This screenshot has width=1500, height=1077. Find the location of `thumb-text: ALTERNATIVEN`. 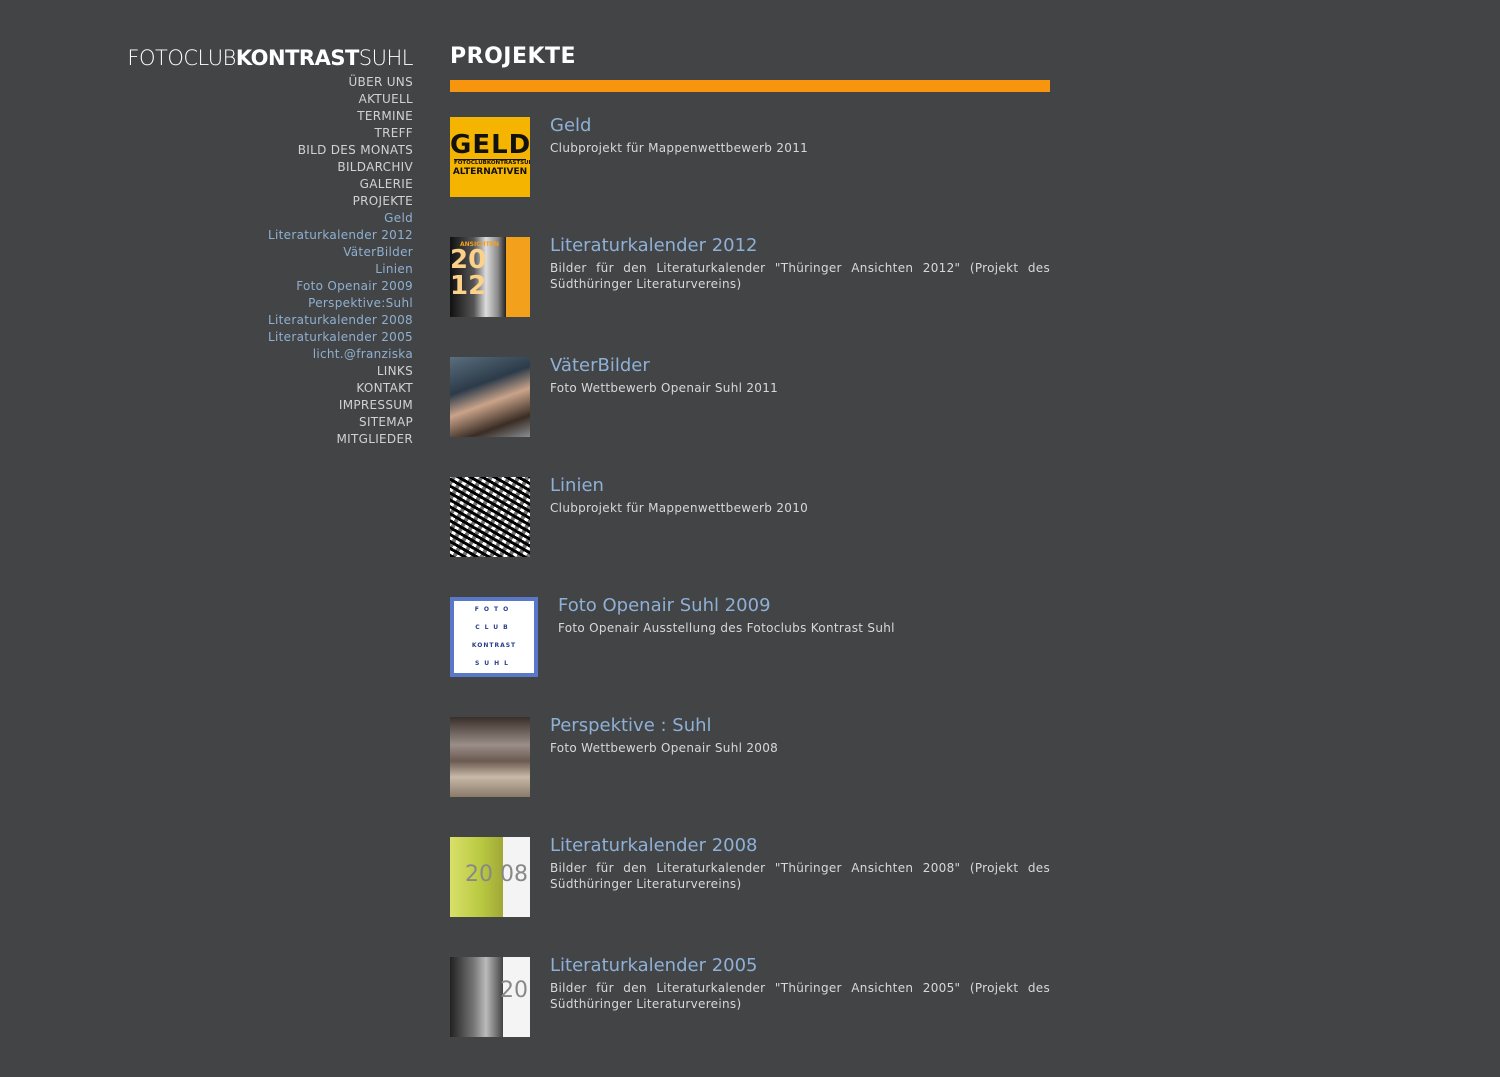

thumb-text: ALTERNATIVEN is located at coordinates (490, 172).